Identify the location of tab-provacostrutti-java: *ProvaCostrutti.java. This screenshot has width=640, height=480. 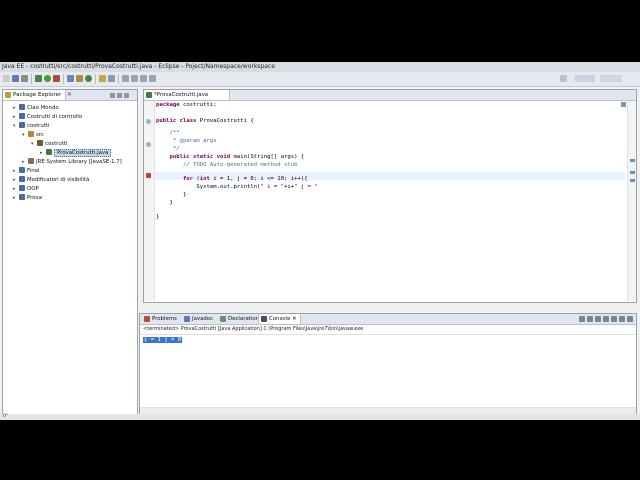
(187, 95).